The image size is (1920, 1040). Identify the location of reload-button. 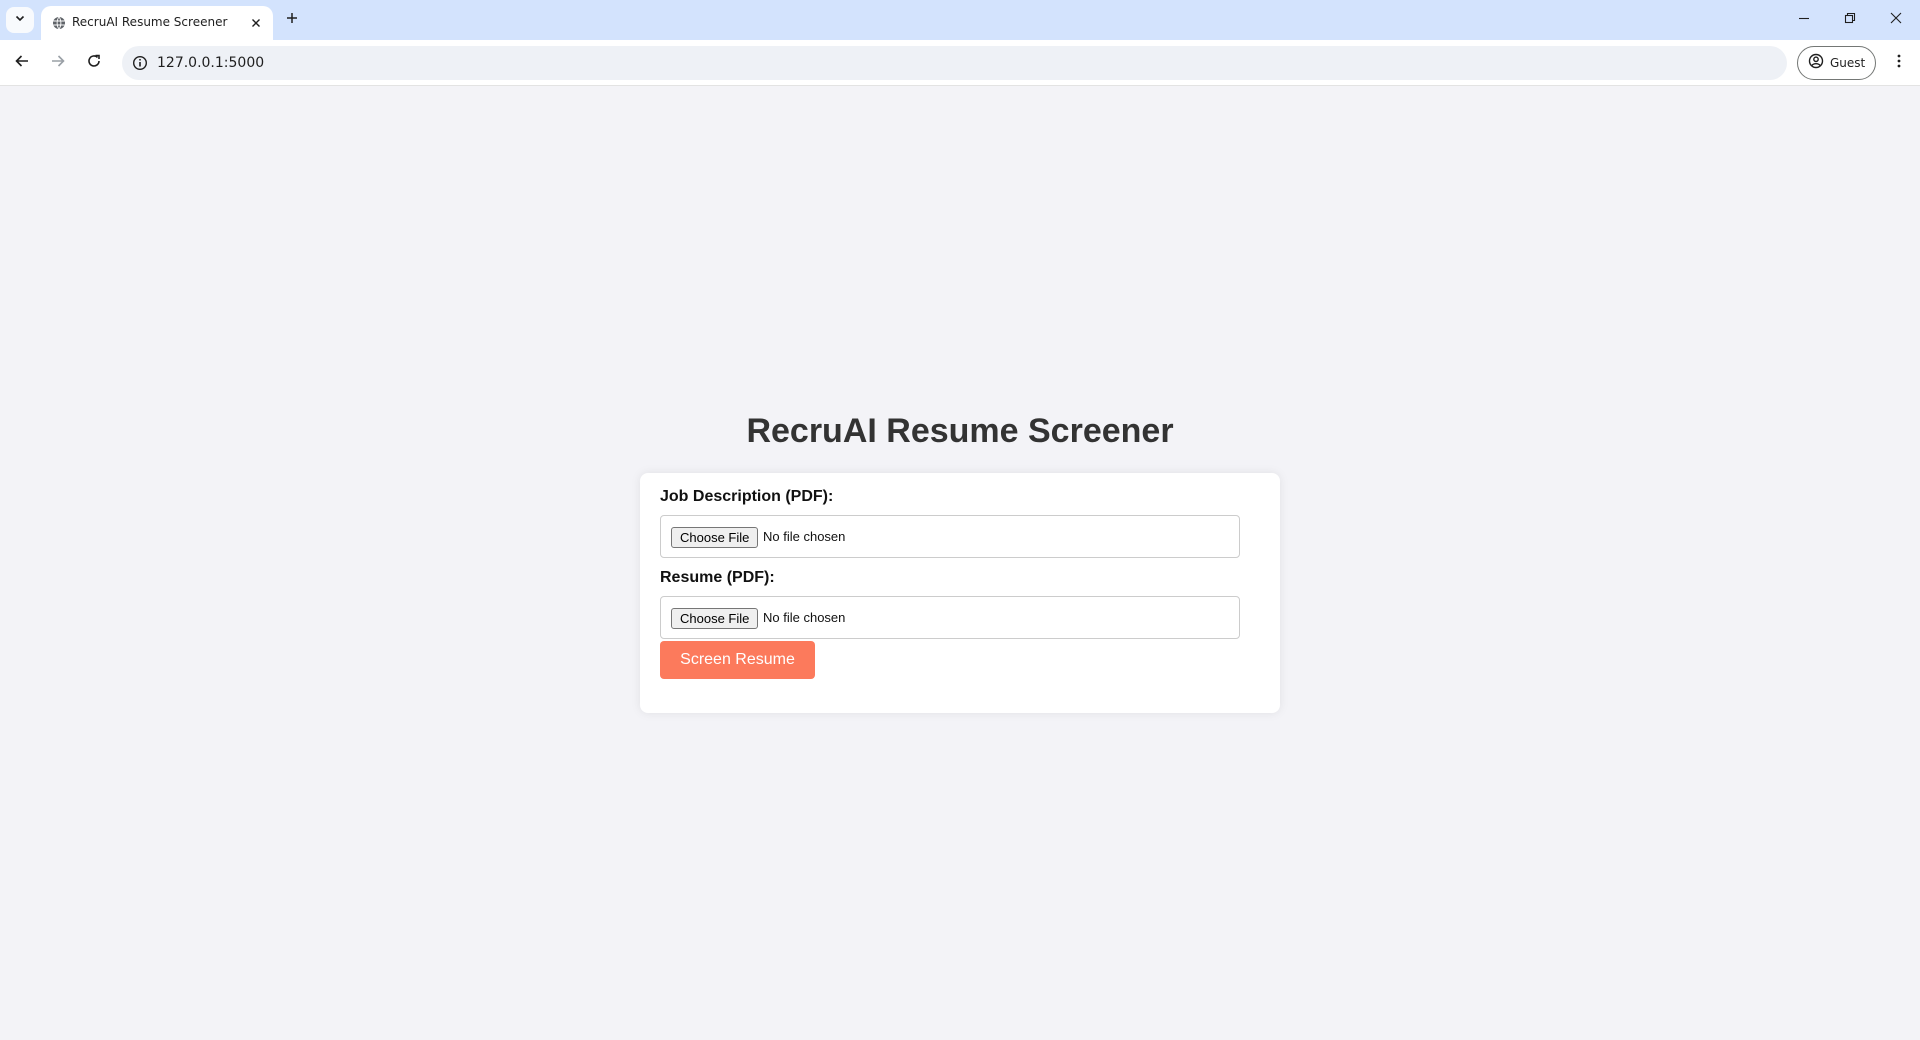
(94, 63).